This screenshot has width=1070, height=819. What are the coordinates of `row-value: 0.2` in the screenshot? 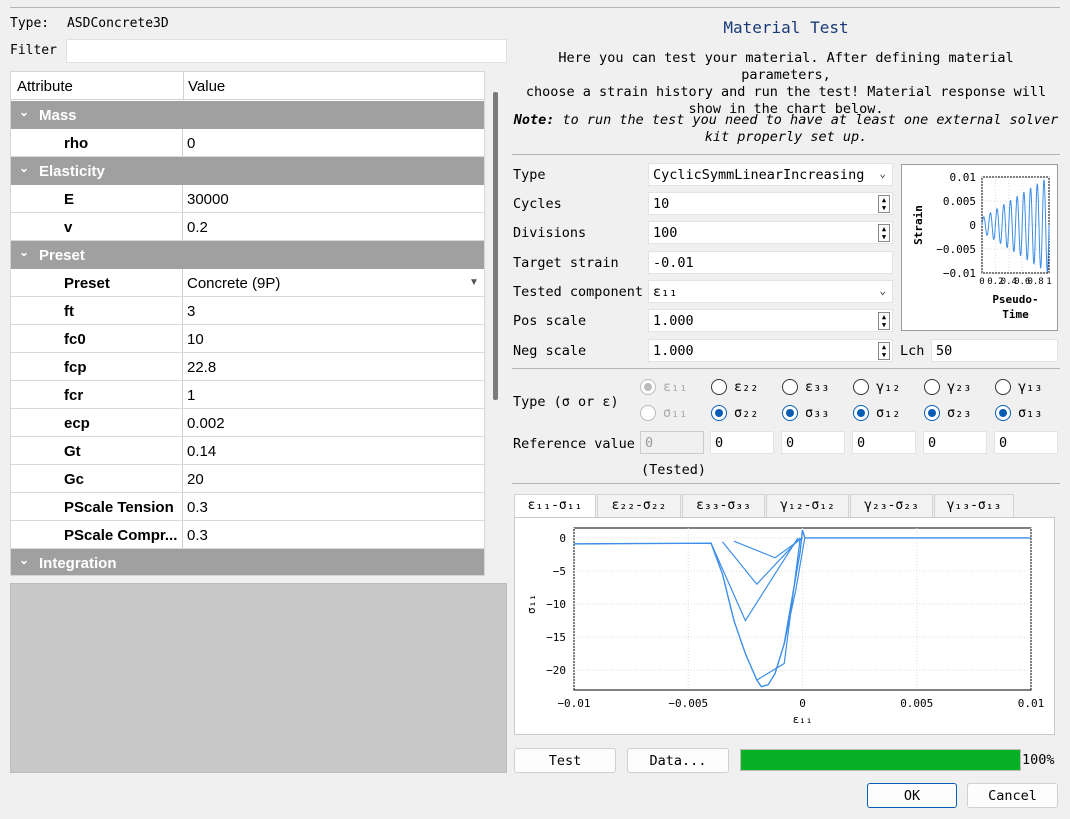 It's located at (197, 227).